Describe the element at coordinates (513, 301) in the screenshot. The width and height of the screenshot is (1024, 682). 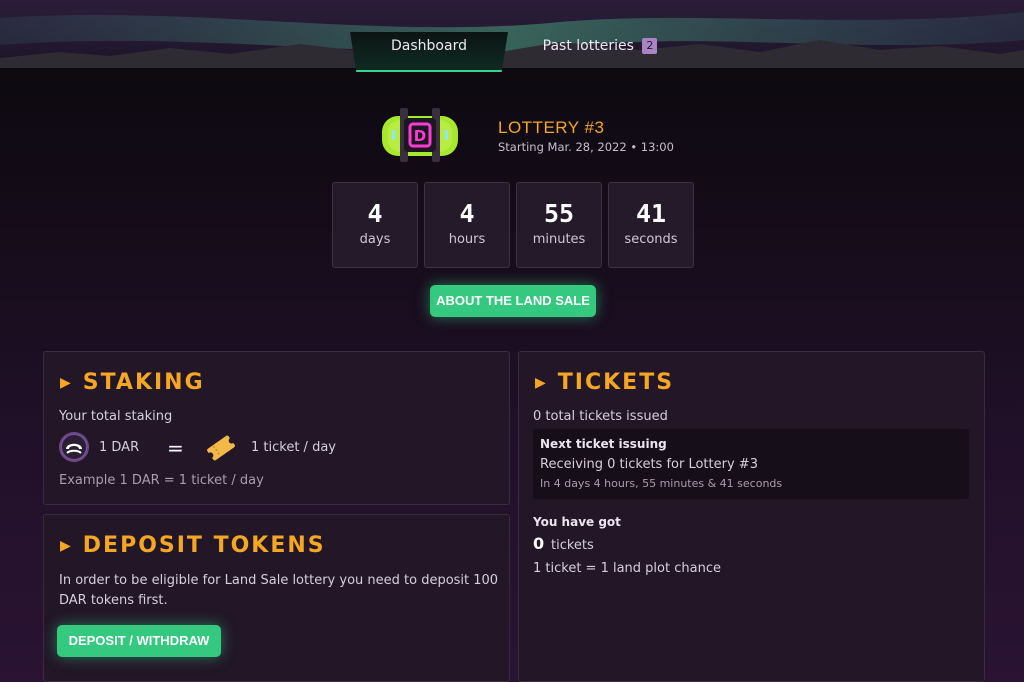
I see `about-land-sale-button: ABOUT THE LAND SALE` at that location.